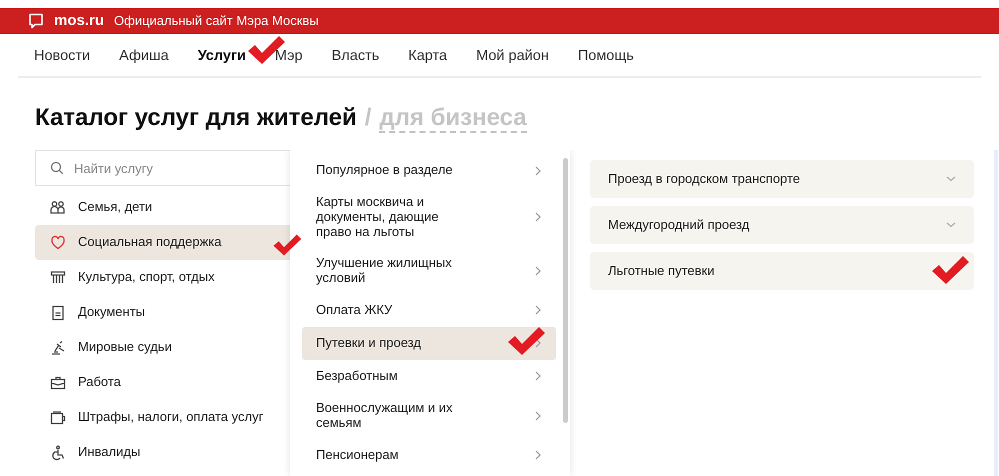 The image size is (999, 476). Describe the element at coordinates (162, 168) in the screenshot. I see `search-field: Найти услугу` at that location.